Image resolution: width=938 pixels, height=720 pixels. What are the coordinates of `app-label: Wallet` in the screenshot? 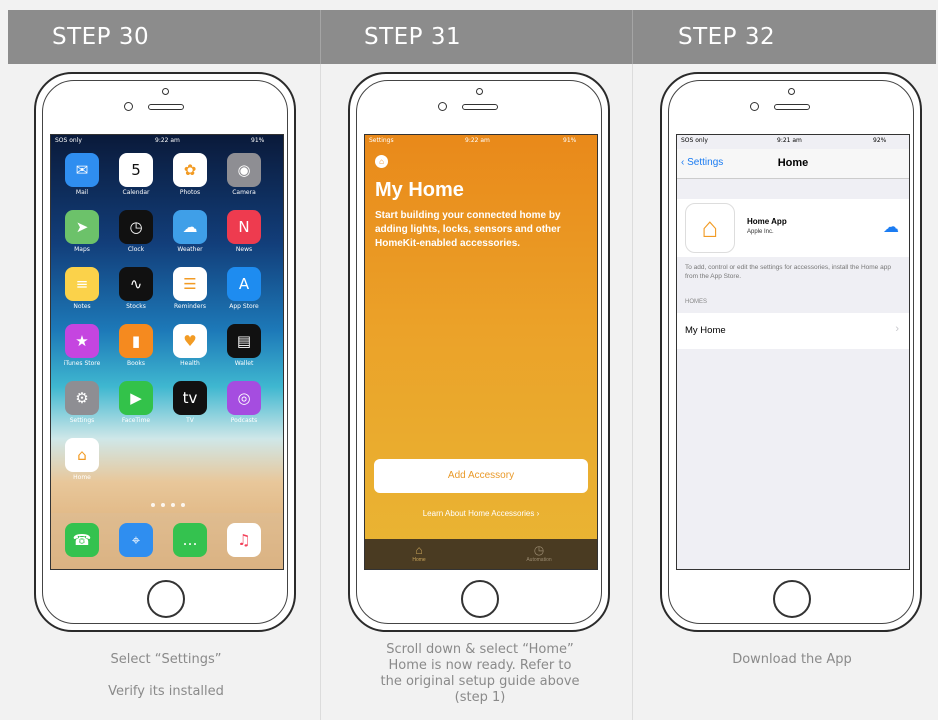 It's located at (244, 363).